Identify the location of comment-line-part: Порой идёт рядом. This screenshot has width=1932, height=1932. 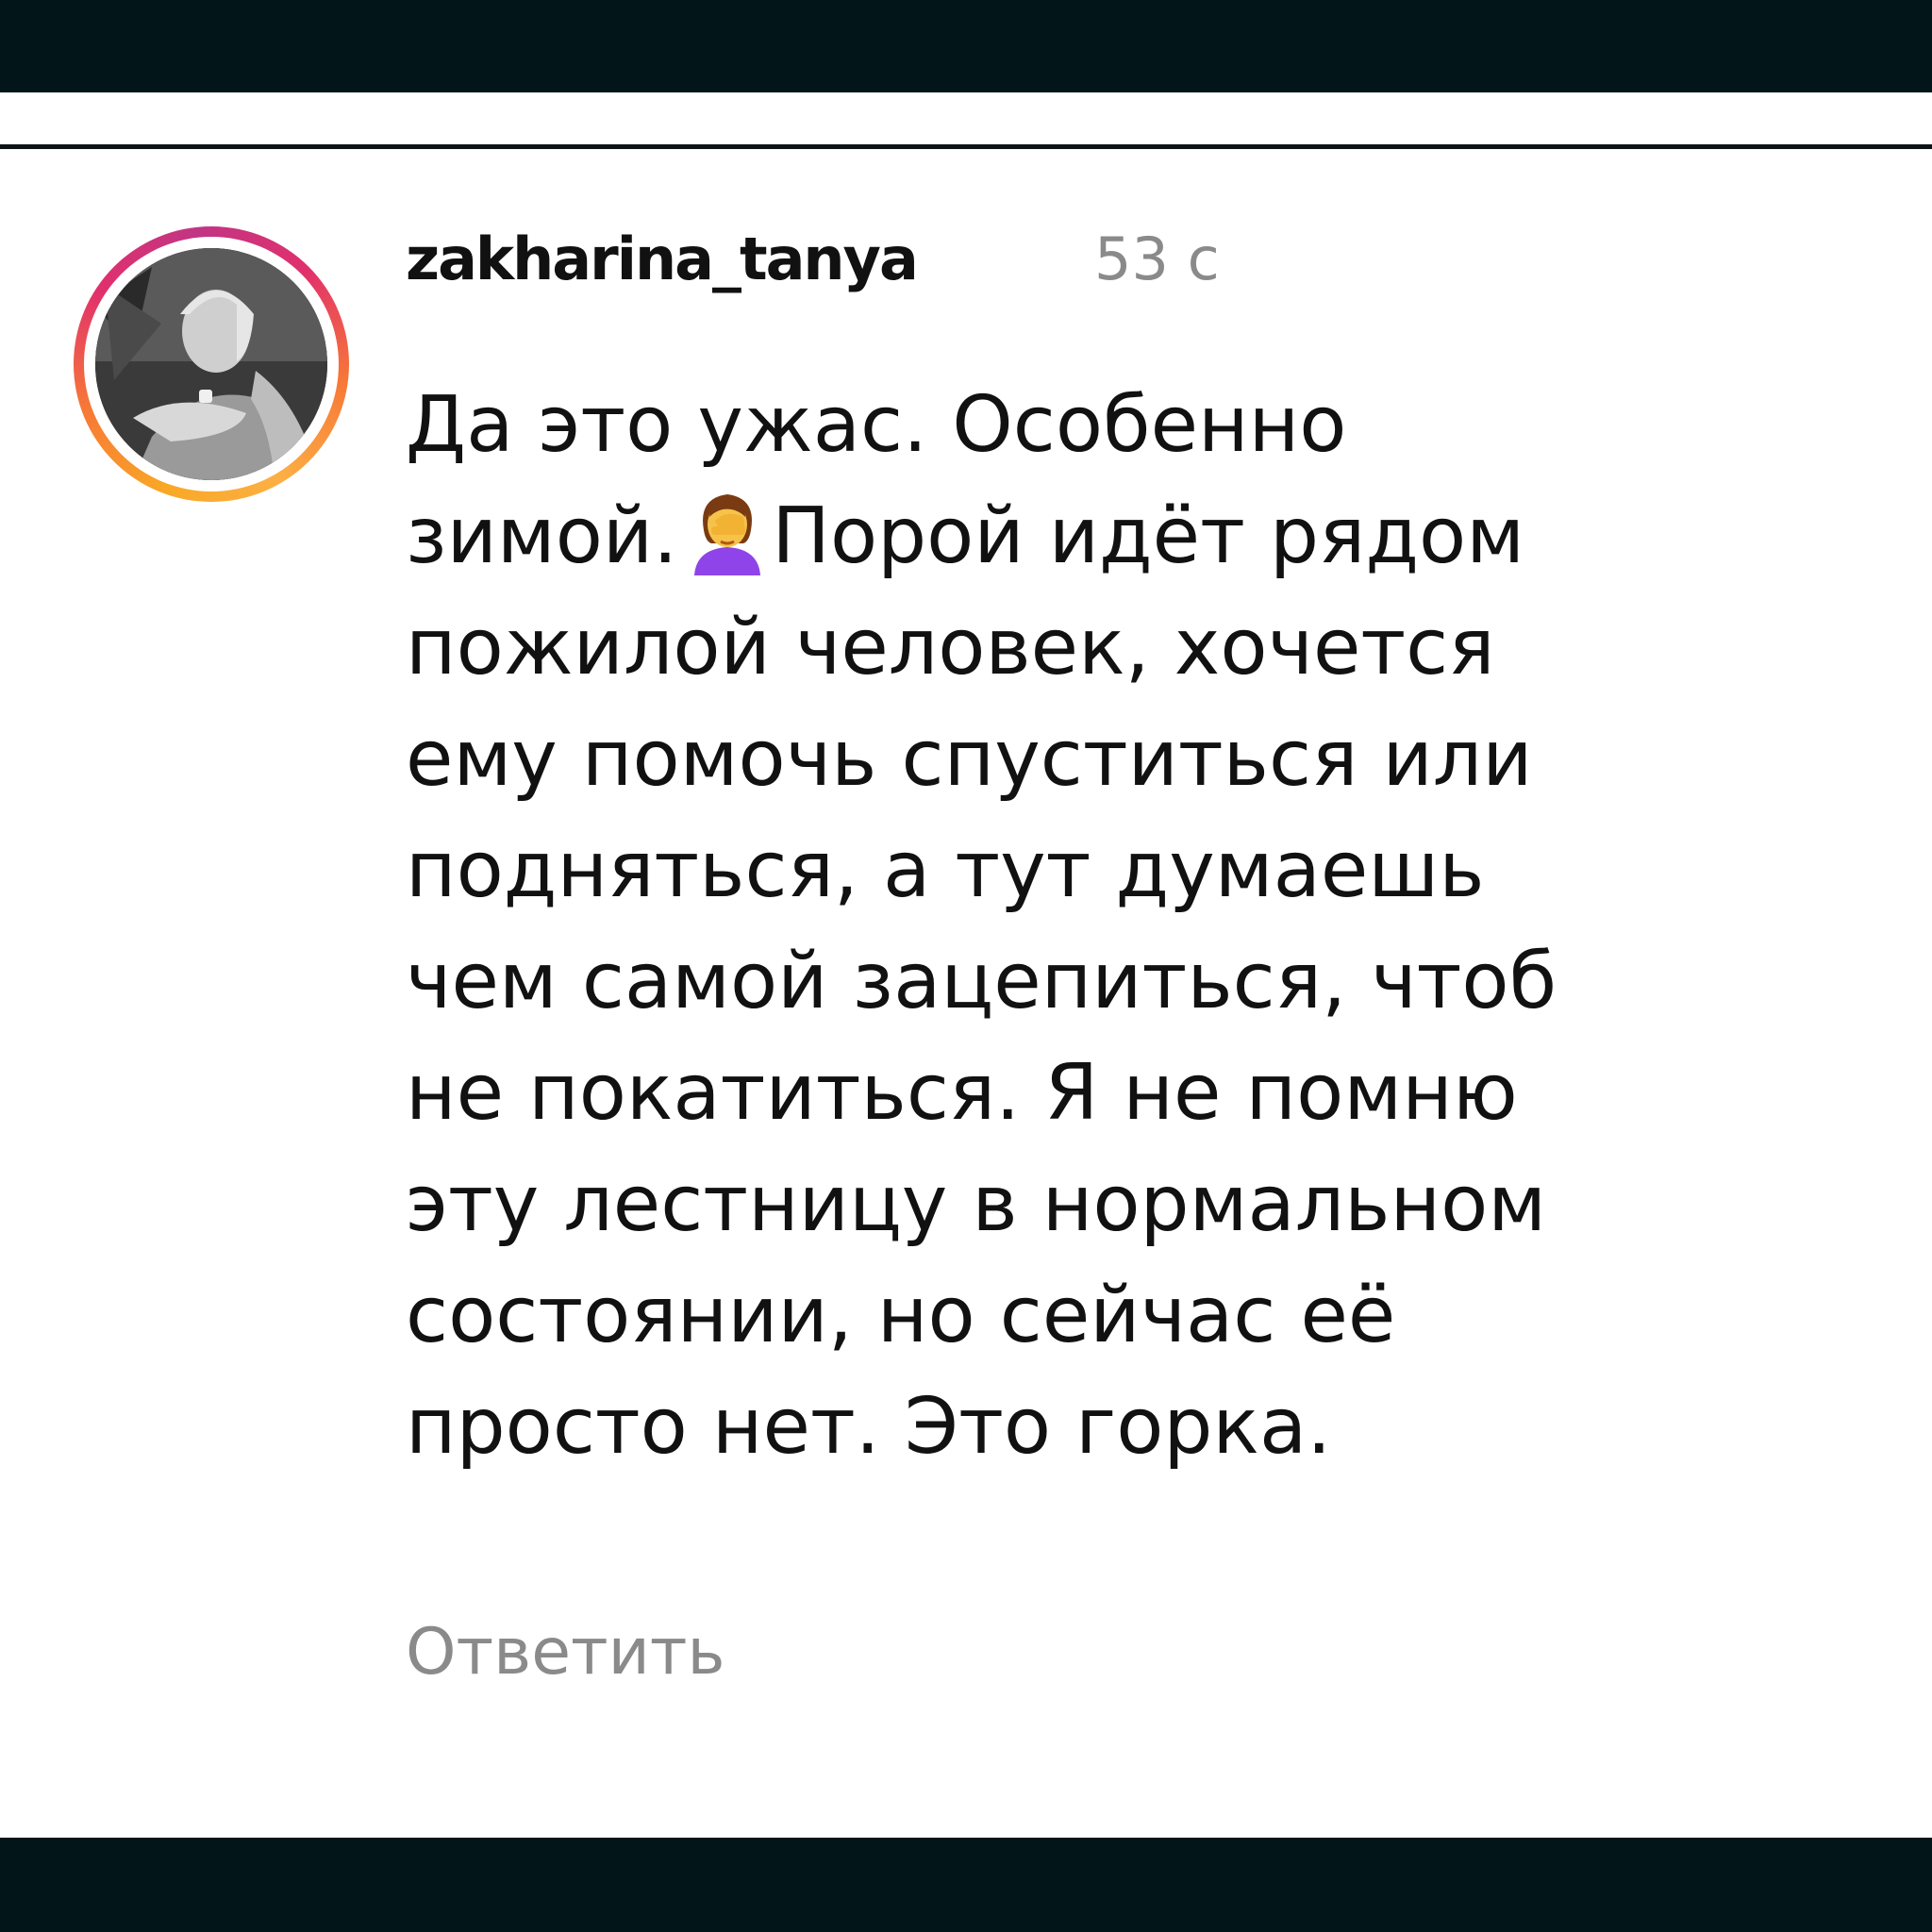
(1148, 536).